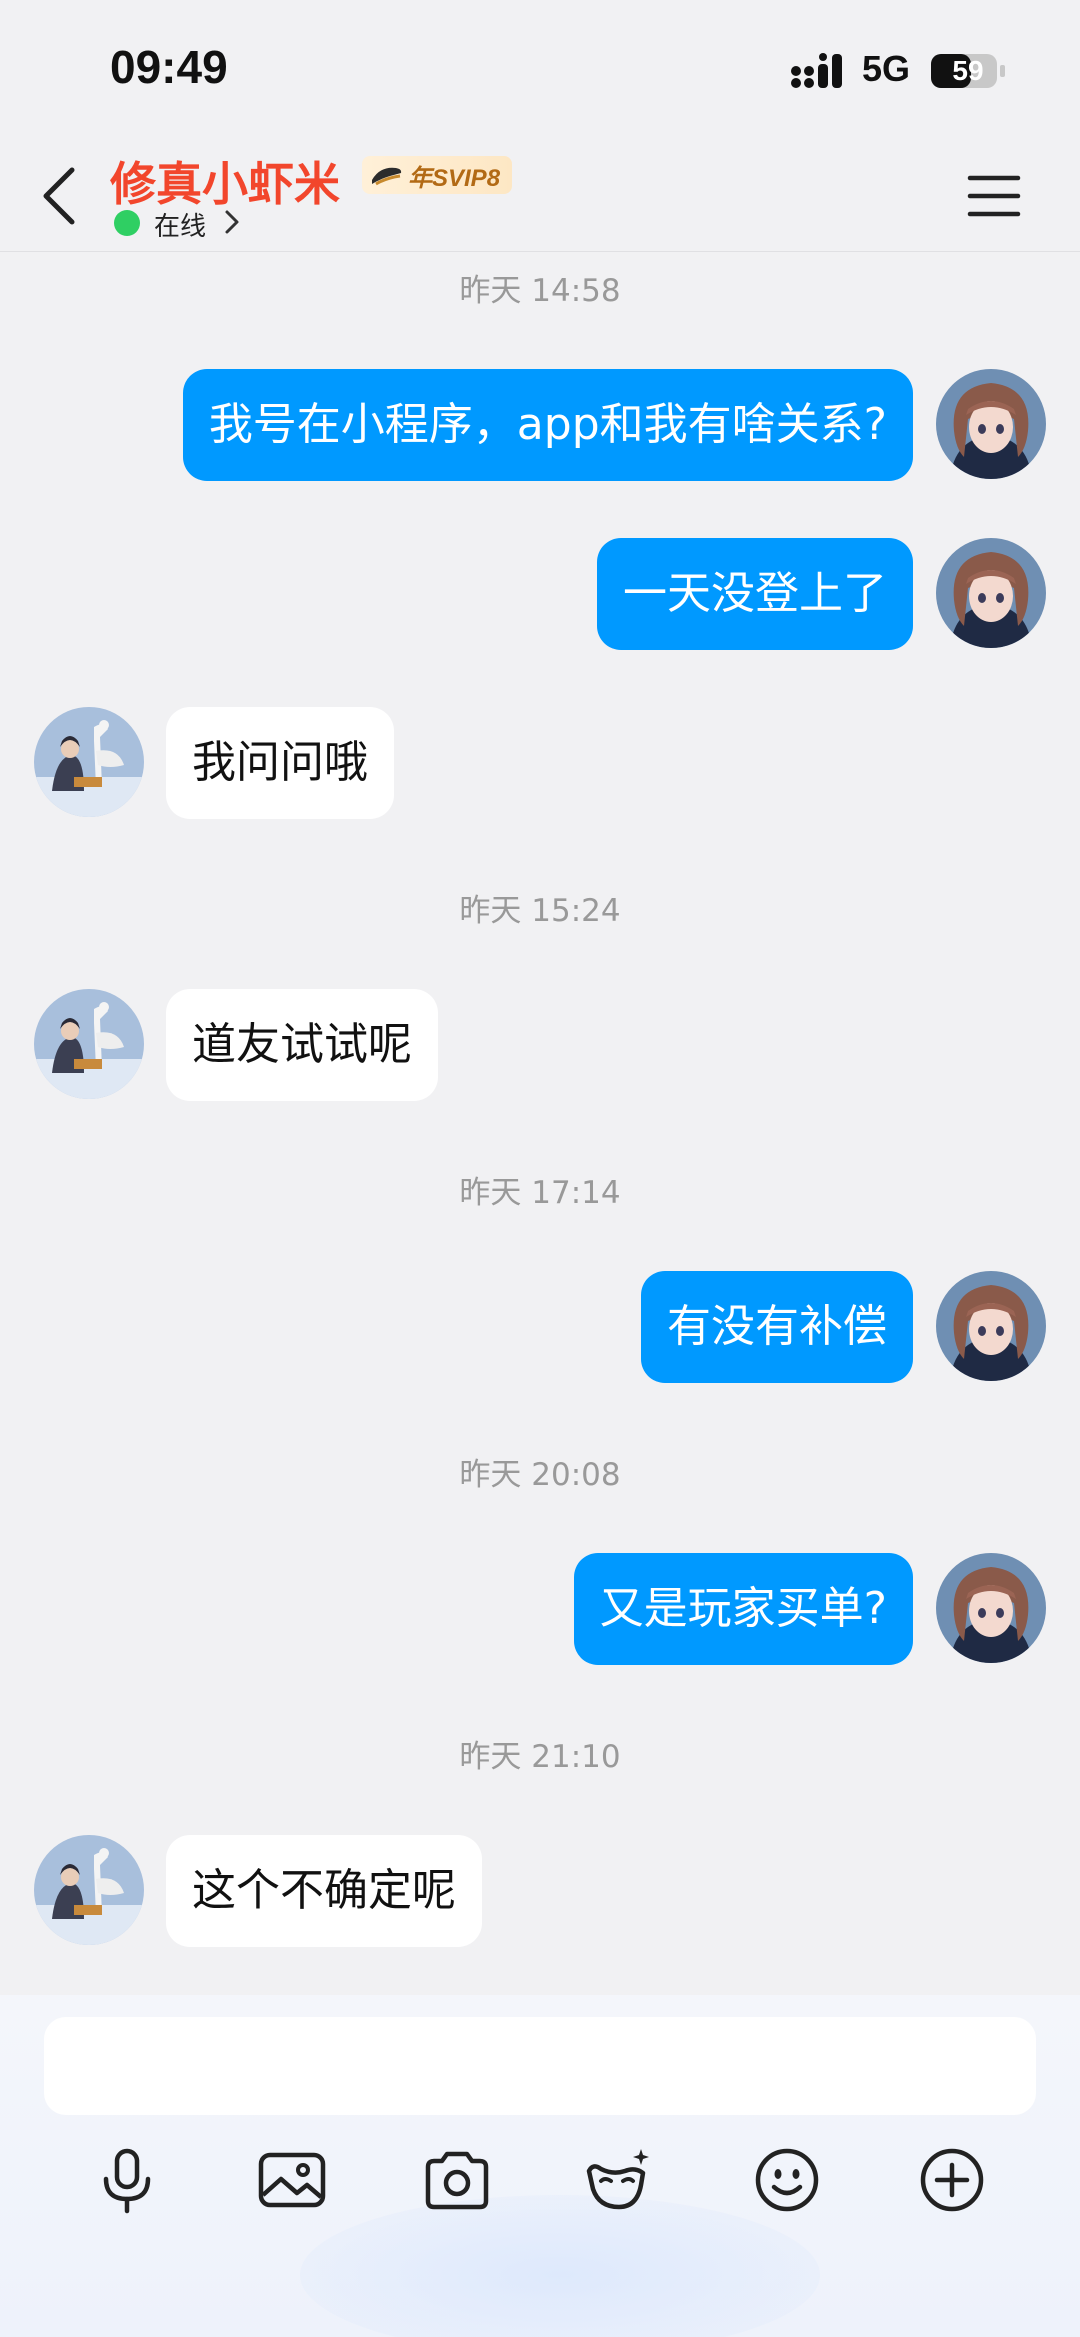  I want to click on incoming-message: 我问问哦, so click(280, 763).